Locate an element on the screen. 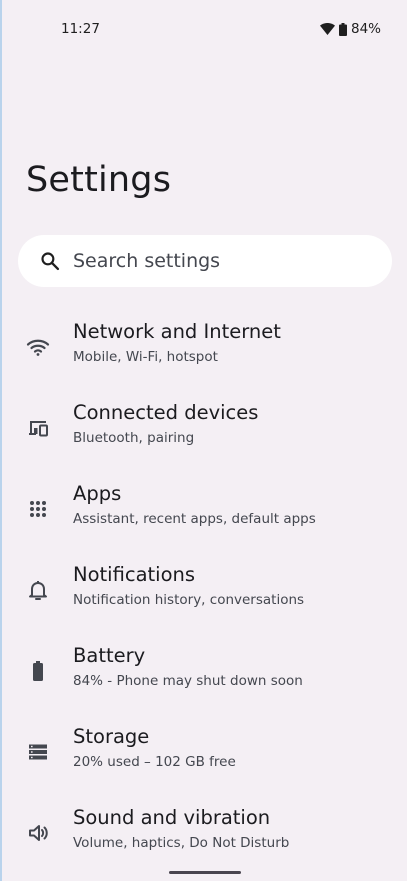 The image size is (407, 881). page-title: Settings is located at coordinates (99, 180).